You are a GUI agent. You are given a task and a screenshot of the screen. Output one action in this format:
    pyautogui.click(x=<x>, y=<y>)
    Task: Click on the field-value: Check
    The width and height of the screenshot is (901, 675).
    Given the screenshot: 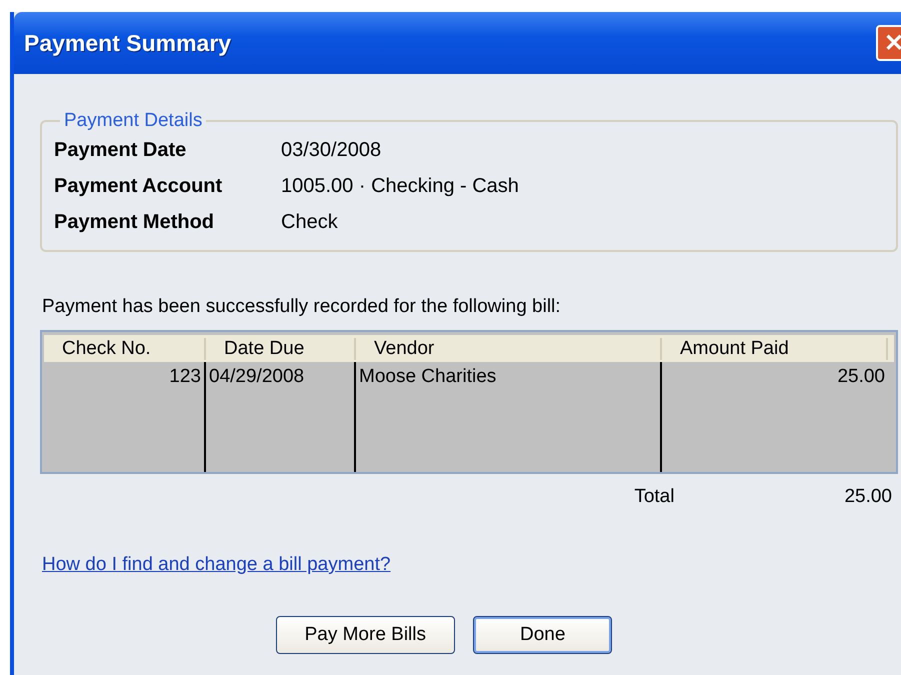 What is the action you would take?
    pyautogui.click(x=309, y=222)
    